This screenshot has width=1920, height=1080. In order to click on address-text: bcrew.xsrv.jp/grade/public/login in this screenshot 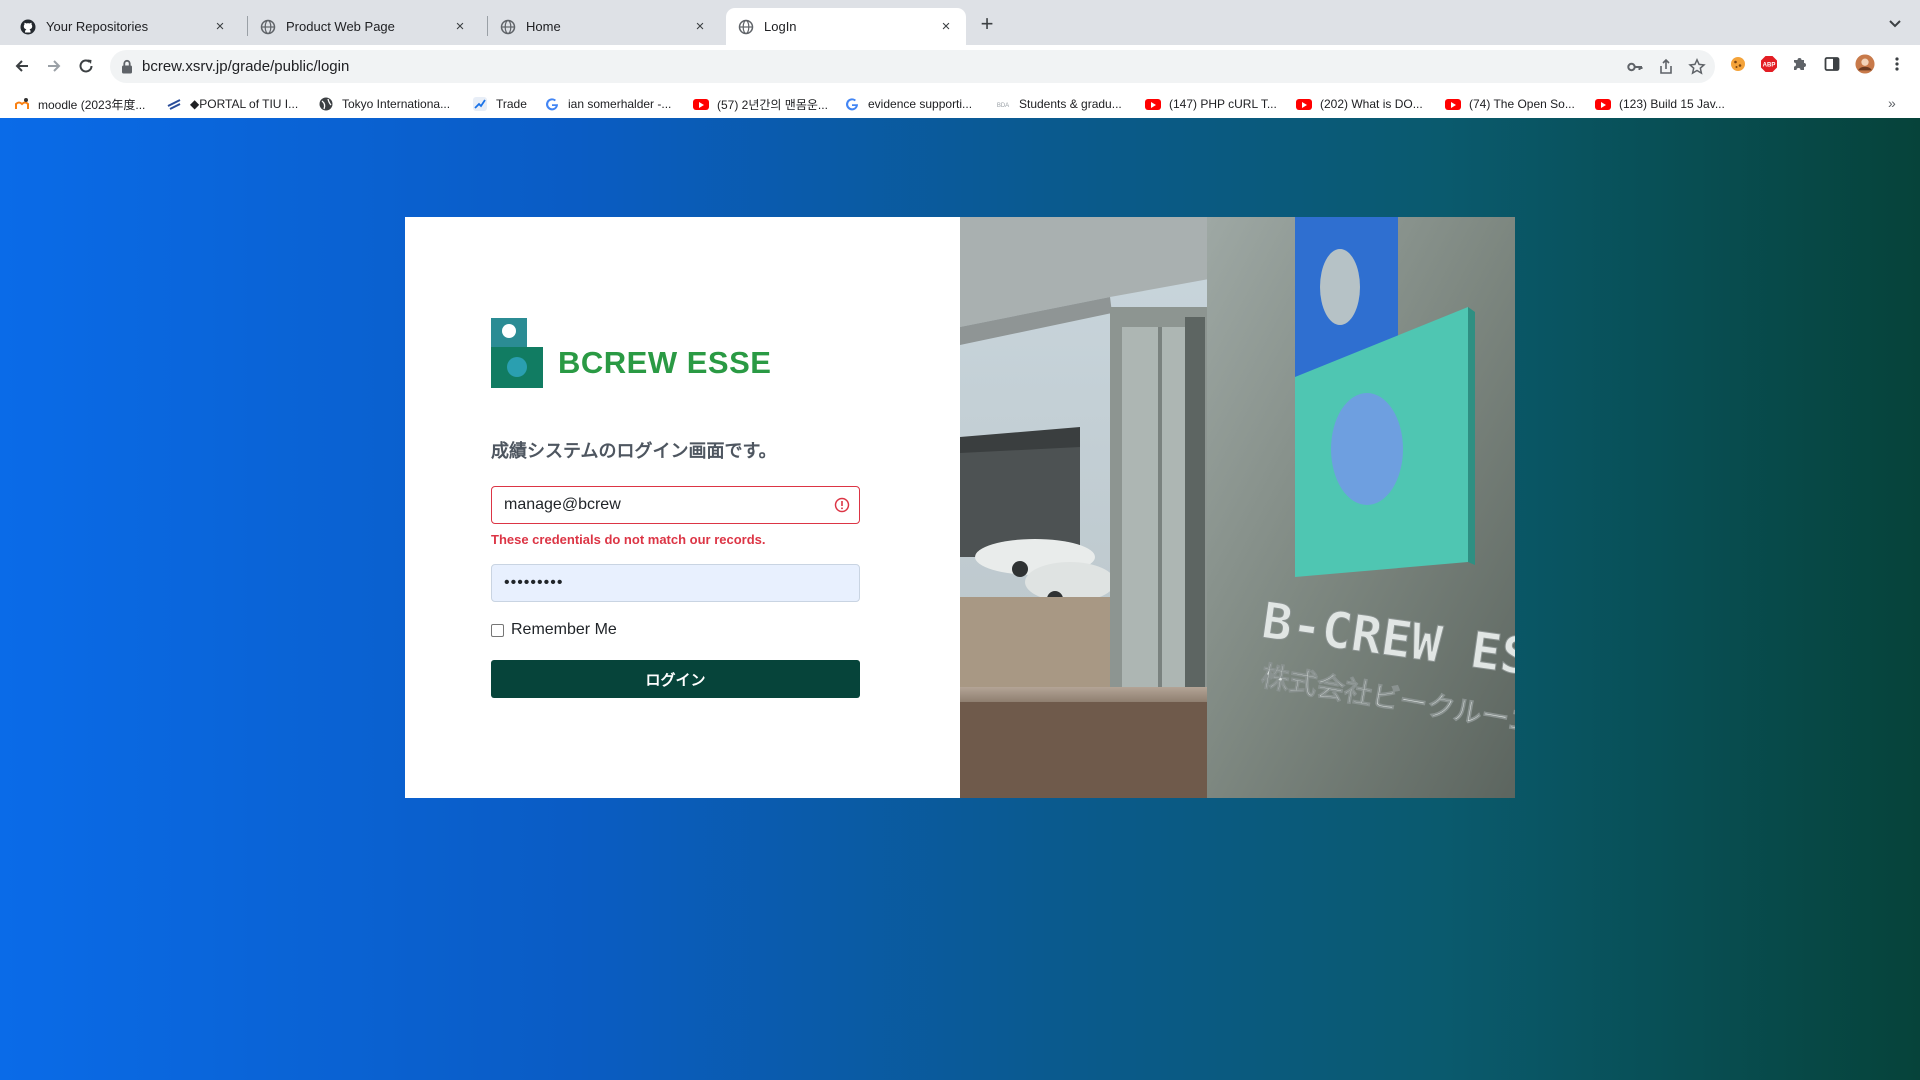, I will do `click(245, 66)`.